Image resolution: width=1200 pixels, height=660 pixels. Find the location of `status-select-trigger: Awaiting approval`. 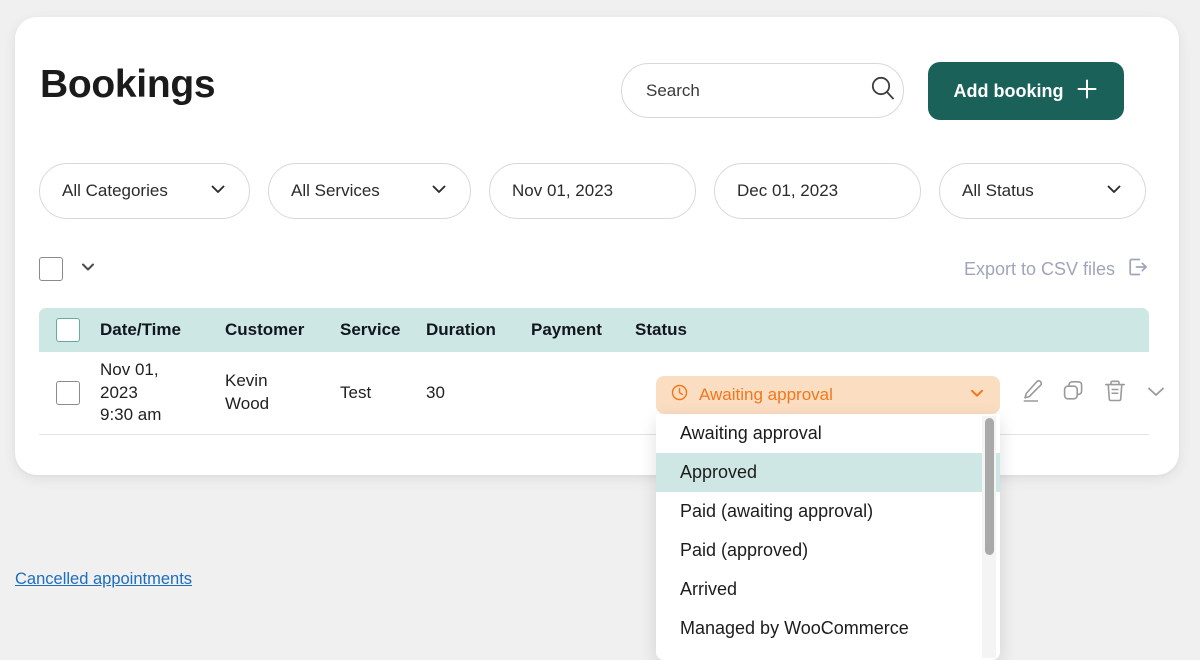

status-select-trigger: Awaiting approval is located at coordinates (828, 395).